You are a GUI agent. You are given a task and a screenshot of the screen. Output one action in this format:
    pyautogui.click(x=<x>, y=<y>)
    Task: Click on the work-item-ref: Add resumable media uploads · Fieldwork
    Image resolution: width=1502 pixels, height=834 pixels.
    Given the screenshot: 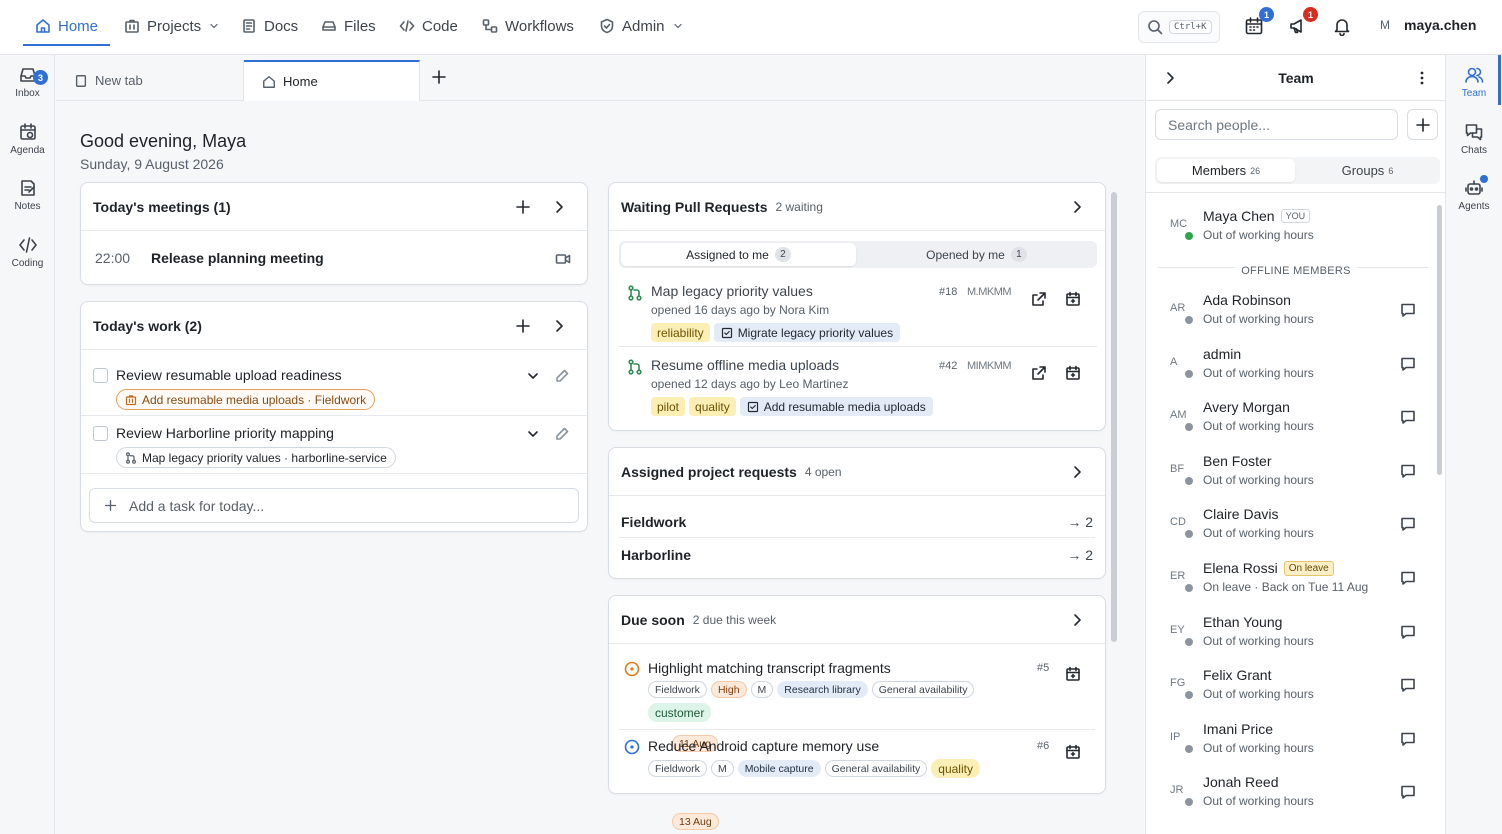 What is the action you would take?
    pyautogui.click(x=246, y=399)
    